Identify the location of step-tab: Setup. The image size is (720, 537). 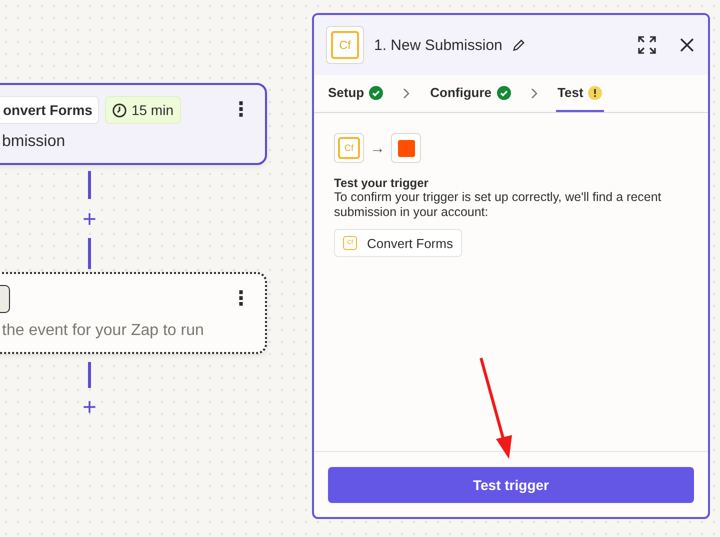
(356, 93).